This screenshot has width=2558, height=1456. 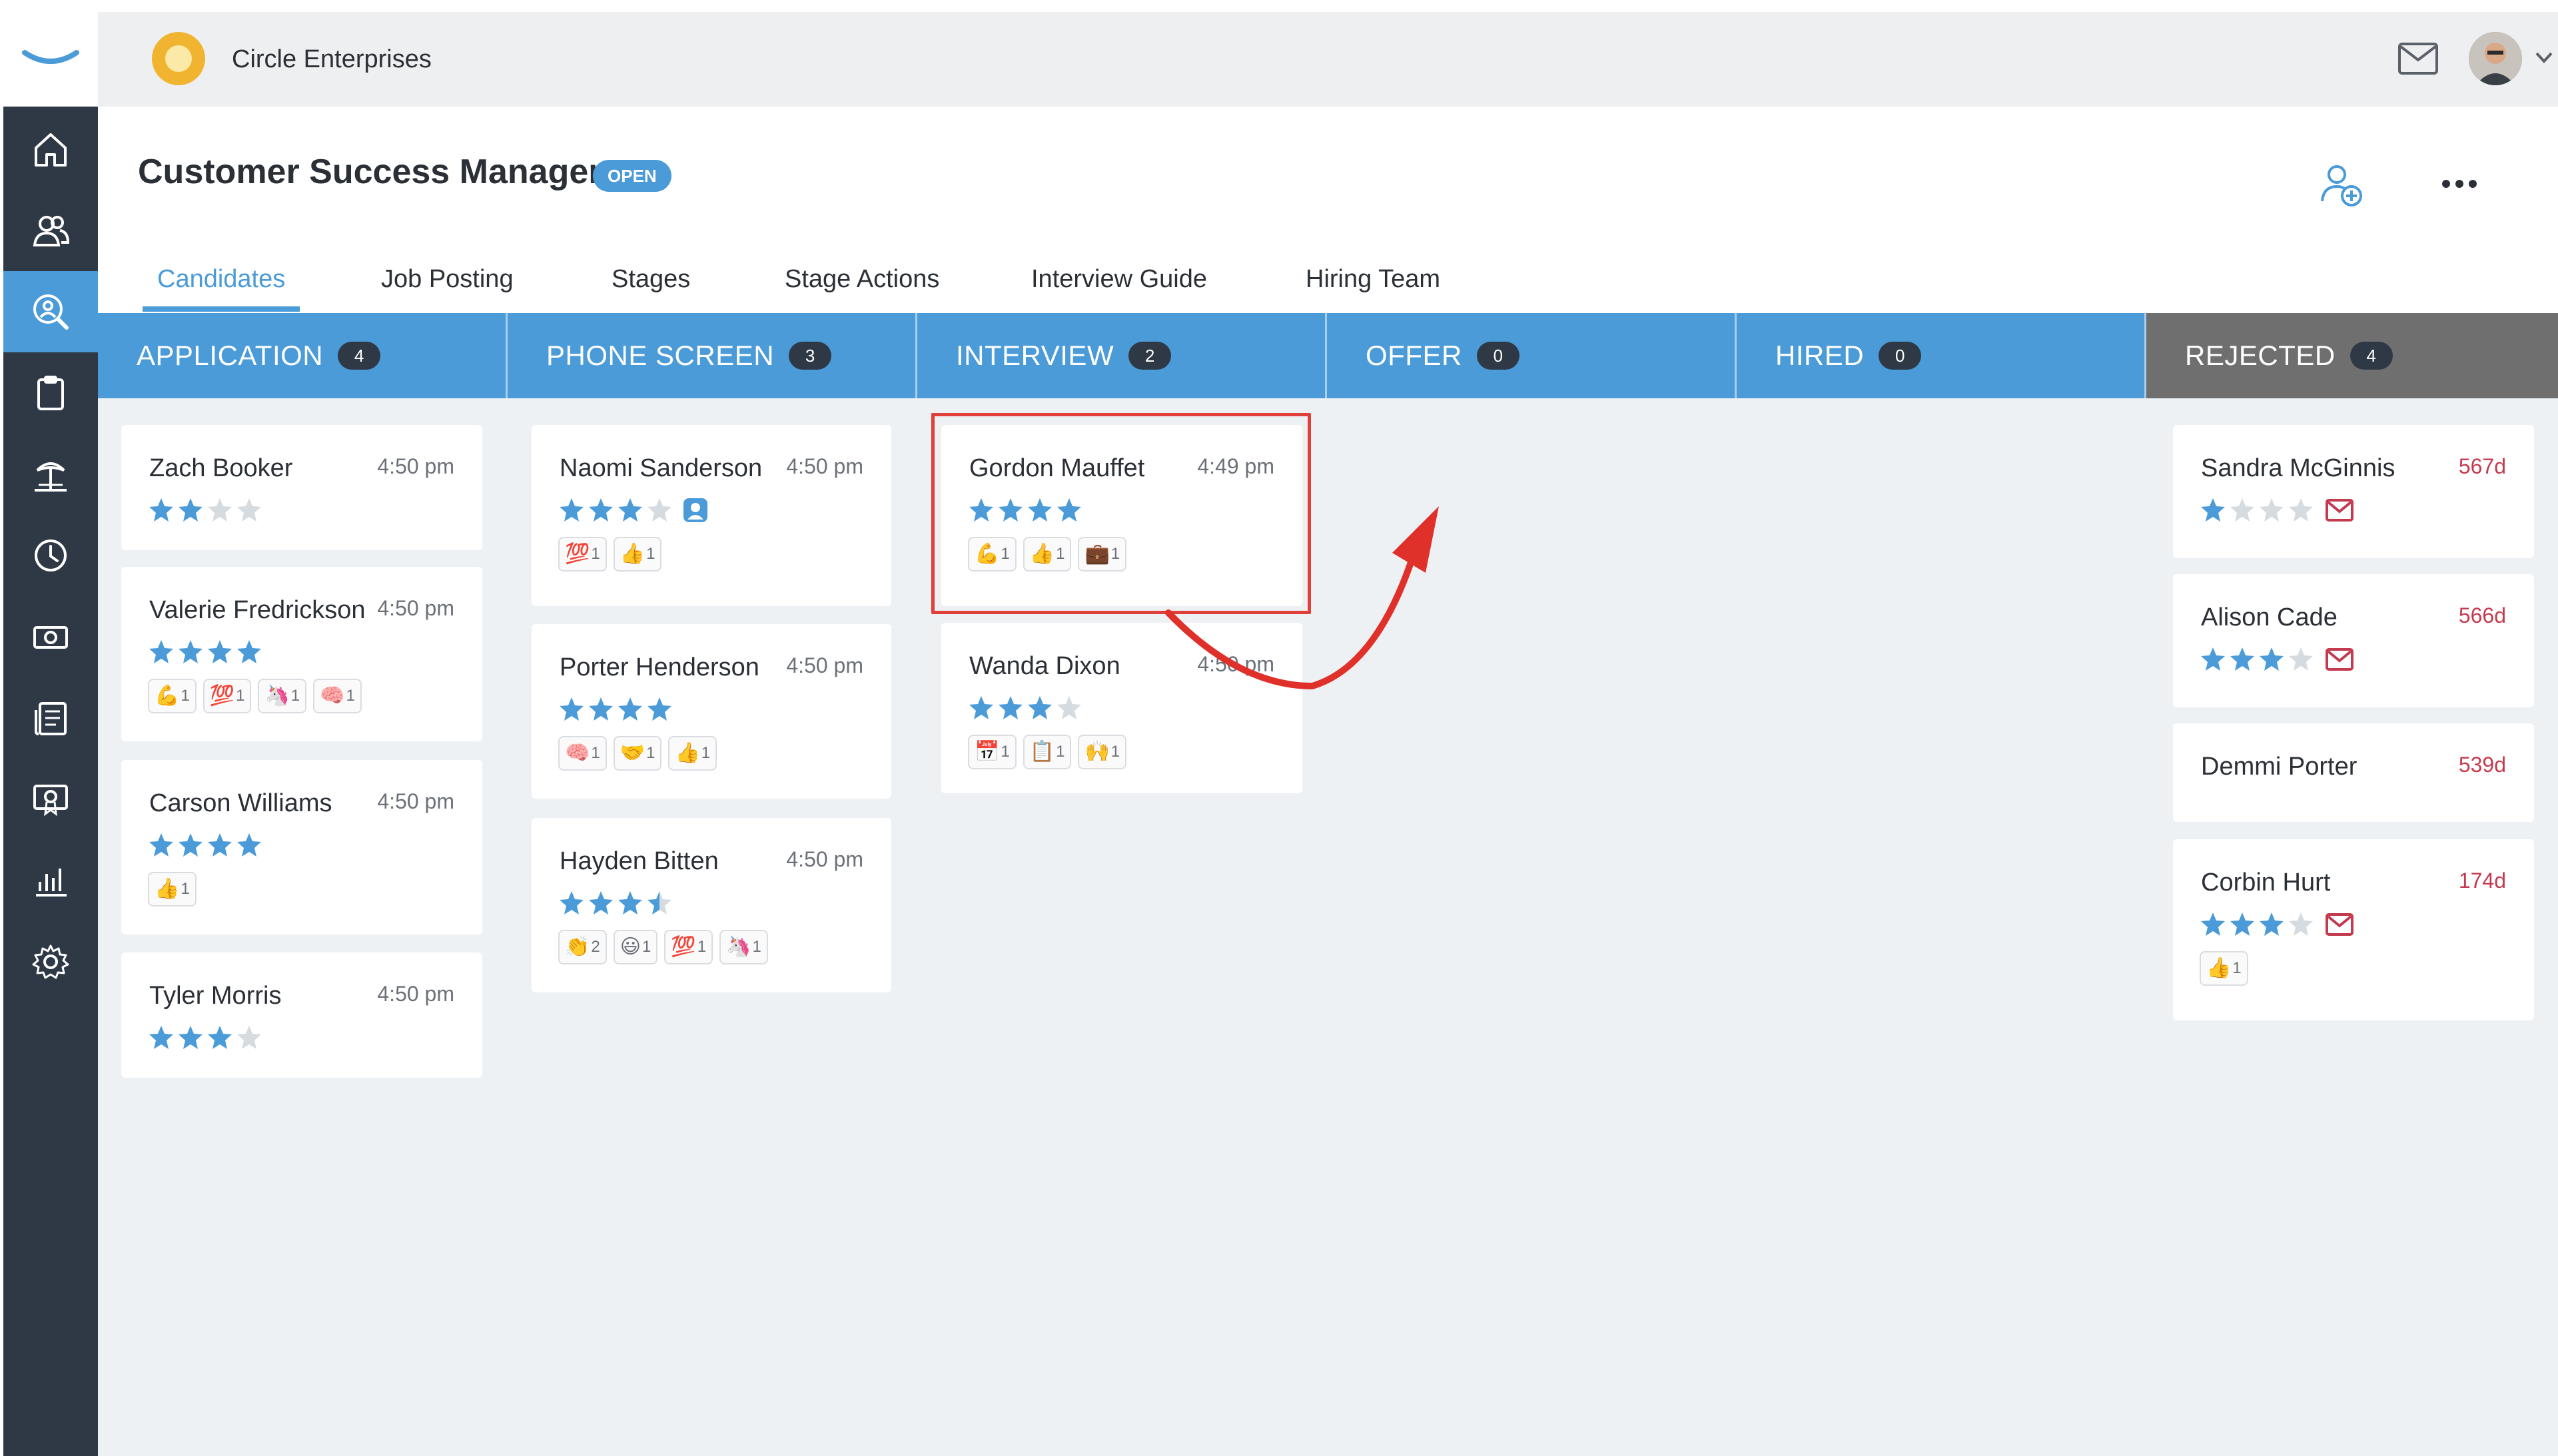 What do you see at coordinates (221, 279) in the screenshot?
I see `tab-candidates: Candidates` at bounding box center [221, 279].